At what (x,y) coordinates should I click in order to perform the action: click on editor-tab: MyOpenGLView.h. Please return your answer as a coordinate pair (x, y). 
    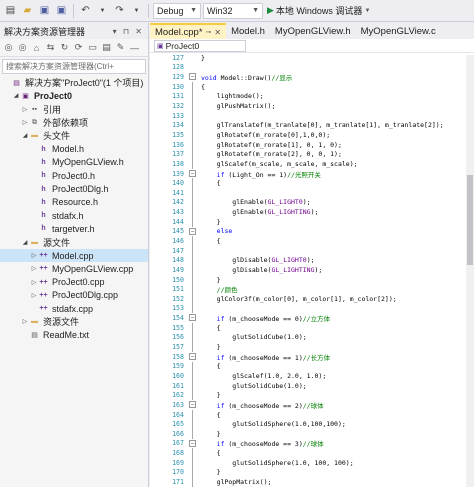
    Looking at the image, I should click on (313, 31).